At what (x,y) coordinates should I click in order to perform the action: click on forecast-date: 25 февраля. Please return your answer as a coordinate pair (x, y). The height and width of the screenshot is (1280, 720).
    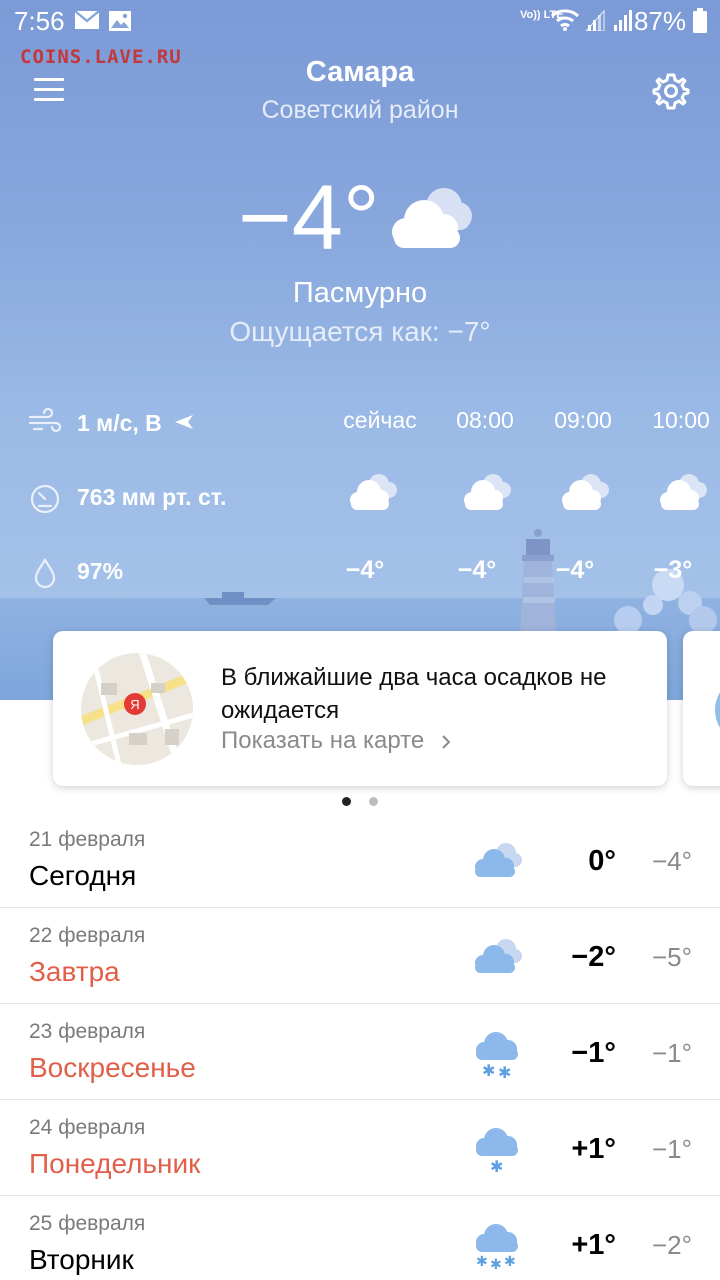
    Looking at the image, I should click on (87, 1223).